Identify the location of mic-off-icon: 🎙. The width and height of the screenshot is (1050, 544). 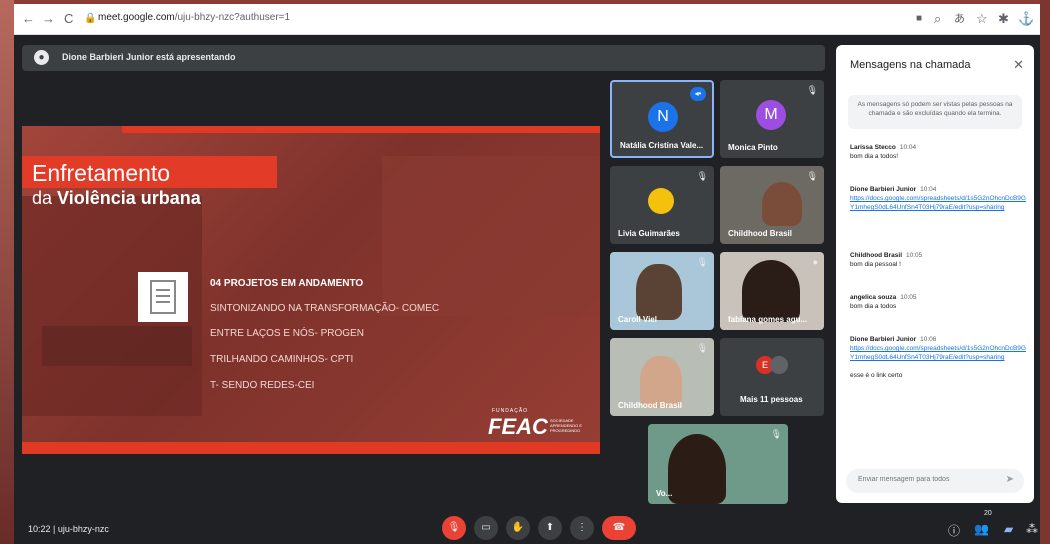
(454, 527).